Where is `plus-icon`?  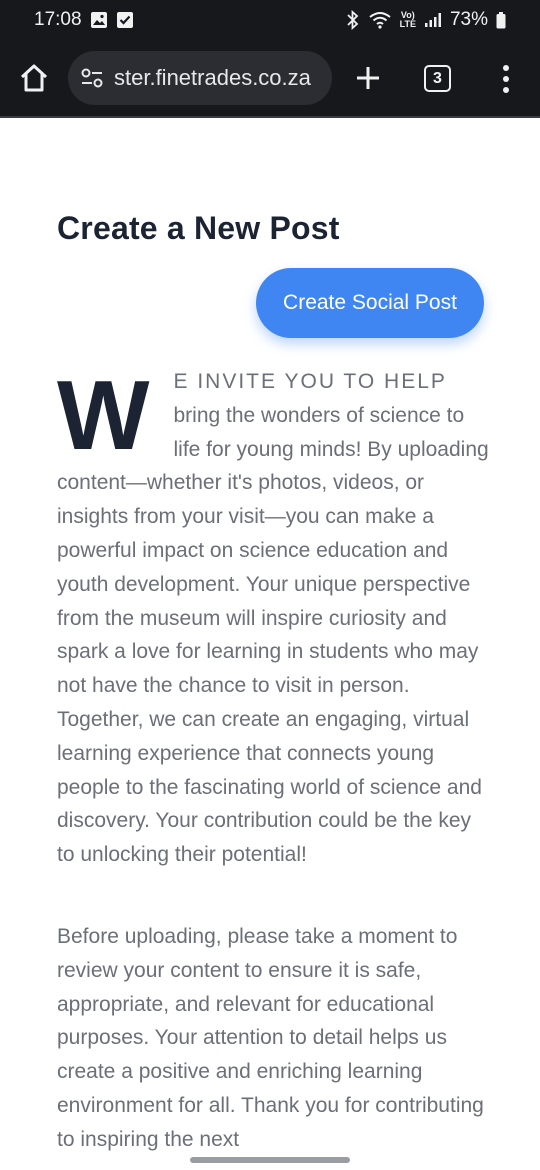 plus-icon is located at coordinates (368, 78).